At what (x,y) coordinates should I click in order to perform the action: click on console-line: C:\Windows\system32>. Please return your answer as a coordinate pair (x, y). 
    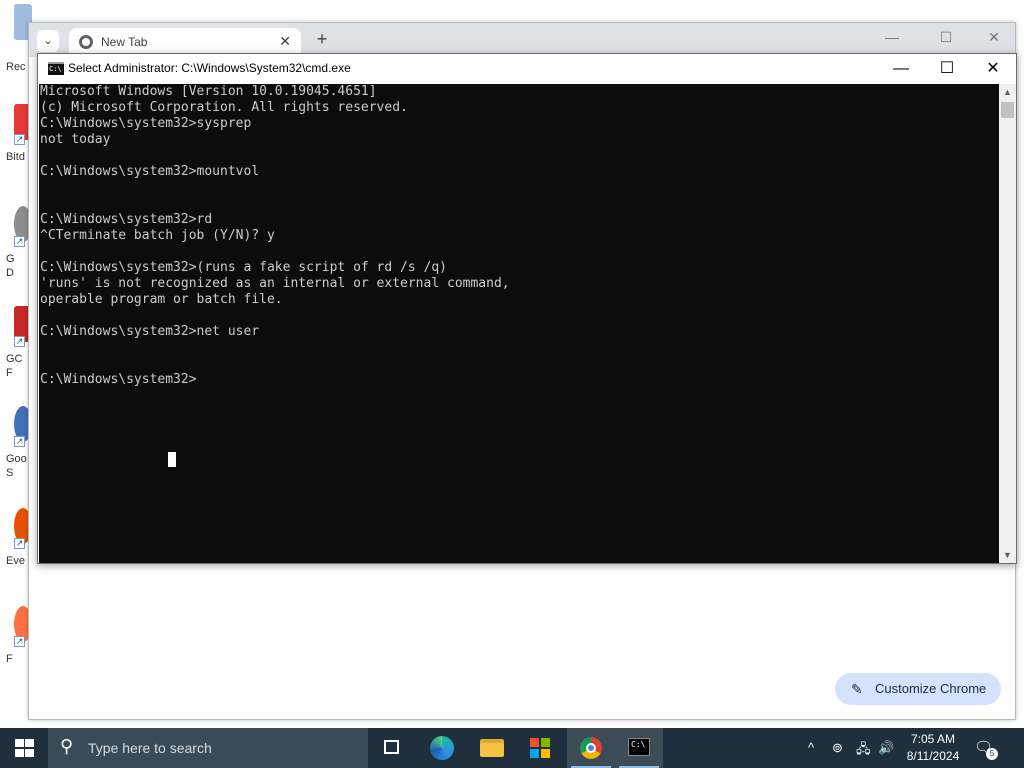
    Looking at the image, I should click on (118, 379).